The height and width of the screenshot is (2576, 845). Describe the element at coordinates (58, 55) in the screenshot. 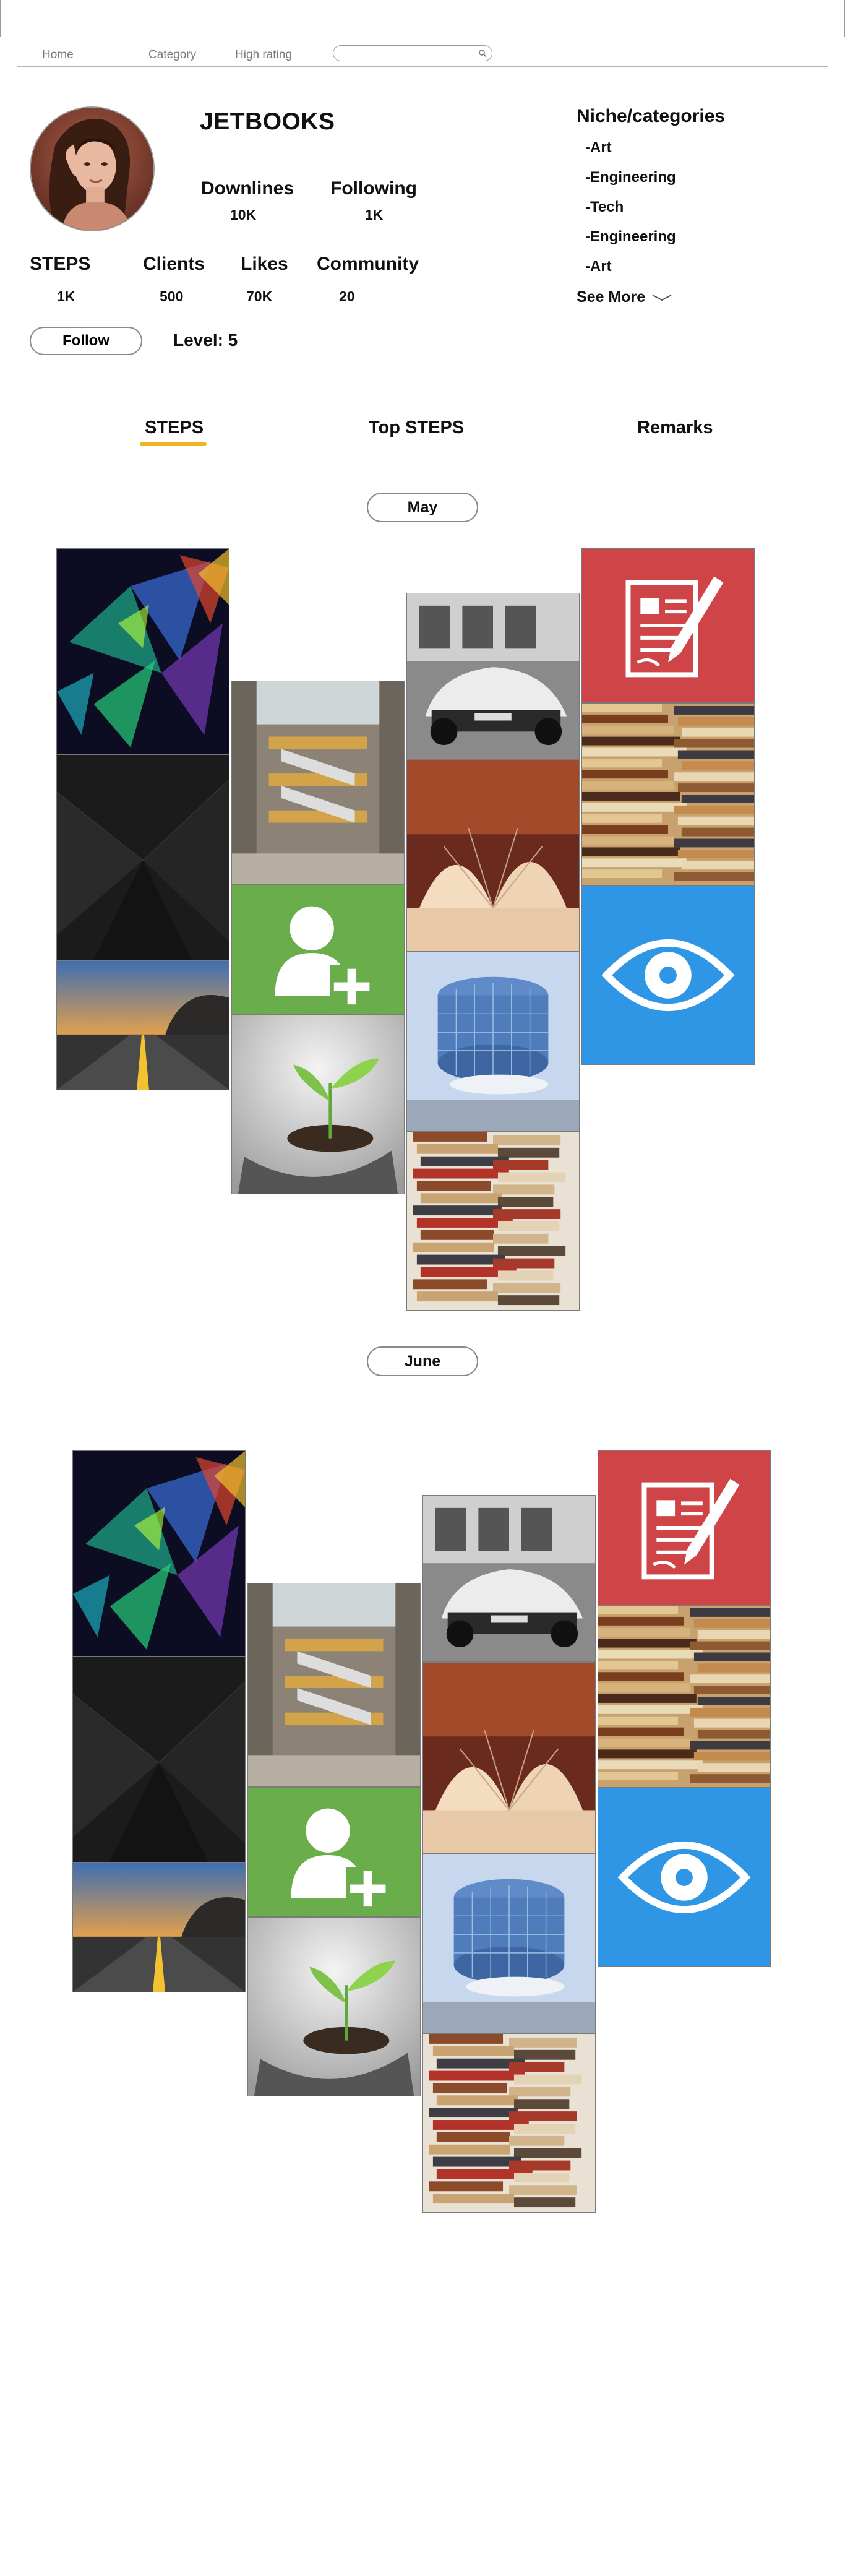

I see `nav-home-link: Home` at that location.